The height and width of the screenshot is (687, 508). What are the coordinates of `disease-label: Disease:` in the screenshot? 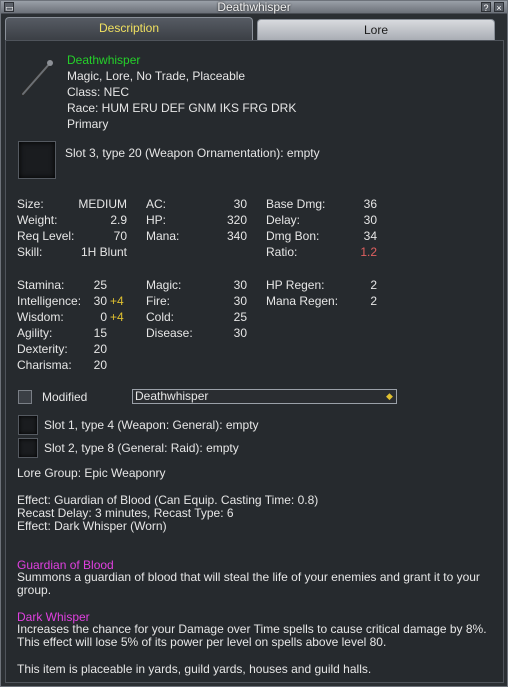 It's located at (169, 333).